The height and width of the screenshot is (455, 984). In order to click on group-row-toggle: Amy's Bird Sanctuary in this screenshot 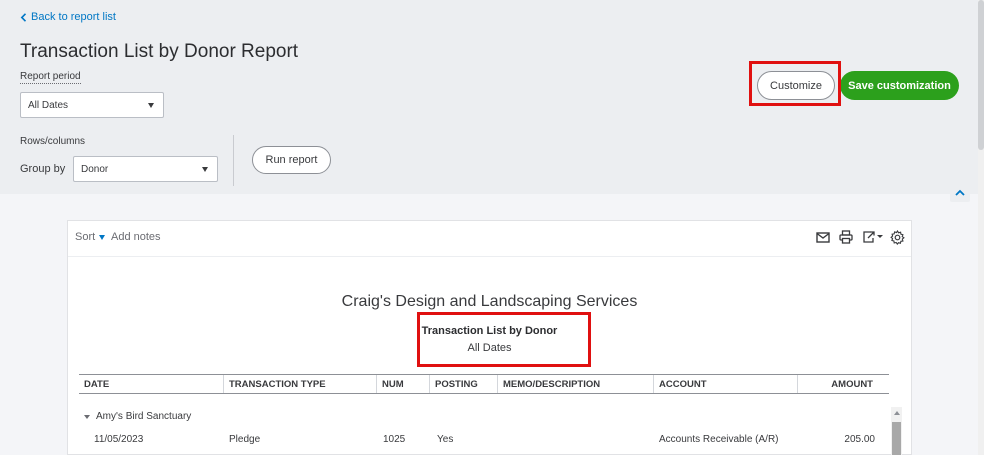, I will do `click(137, 416)`.